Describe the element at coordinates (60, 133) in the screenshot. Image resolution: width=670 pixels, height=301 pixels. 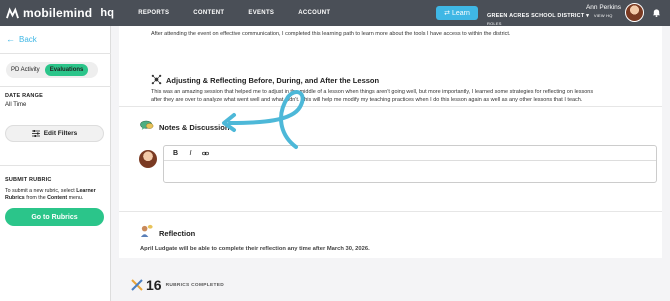
I see `edit-filters-label: Edit Filters` at that location.